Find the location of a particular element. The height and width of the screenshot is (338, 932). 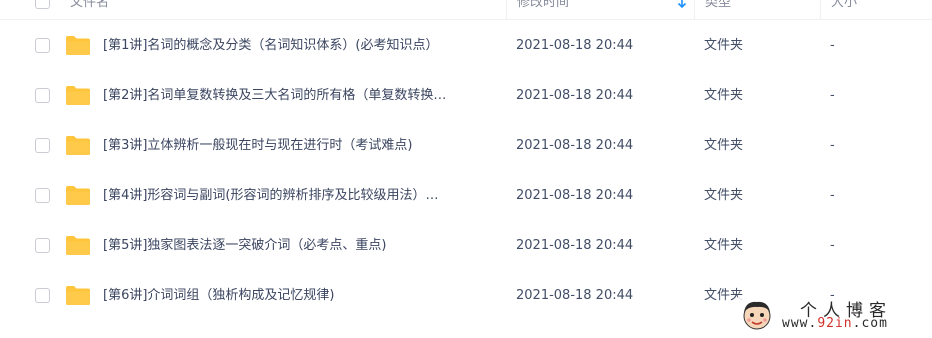

file-name-link: [第1讲]名词的概念及分类（名词知识体系）(必考知识点） is located at coordinates (300, 46).